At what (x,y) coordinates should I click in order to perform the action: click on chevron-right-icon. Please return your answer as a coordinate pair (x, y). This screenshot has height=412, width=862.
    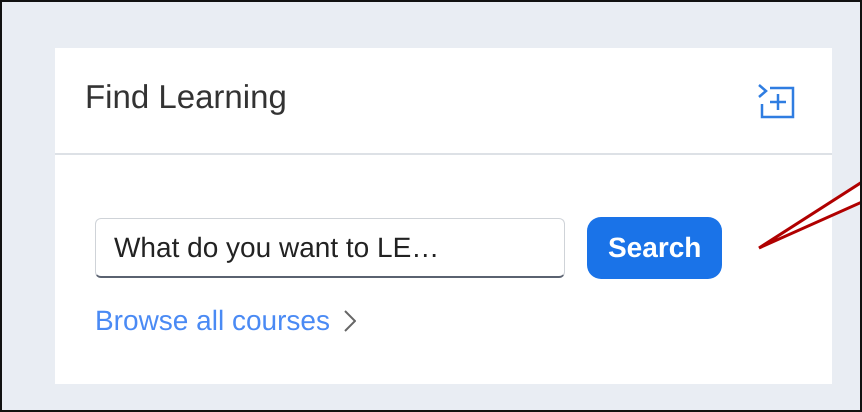
    Looking at the image, I should click on (350, 321).